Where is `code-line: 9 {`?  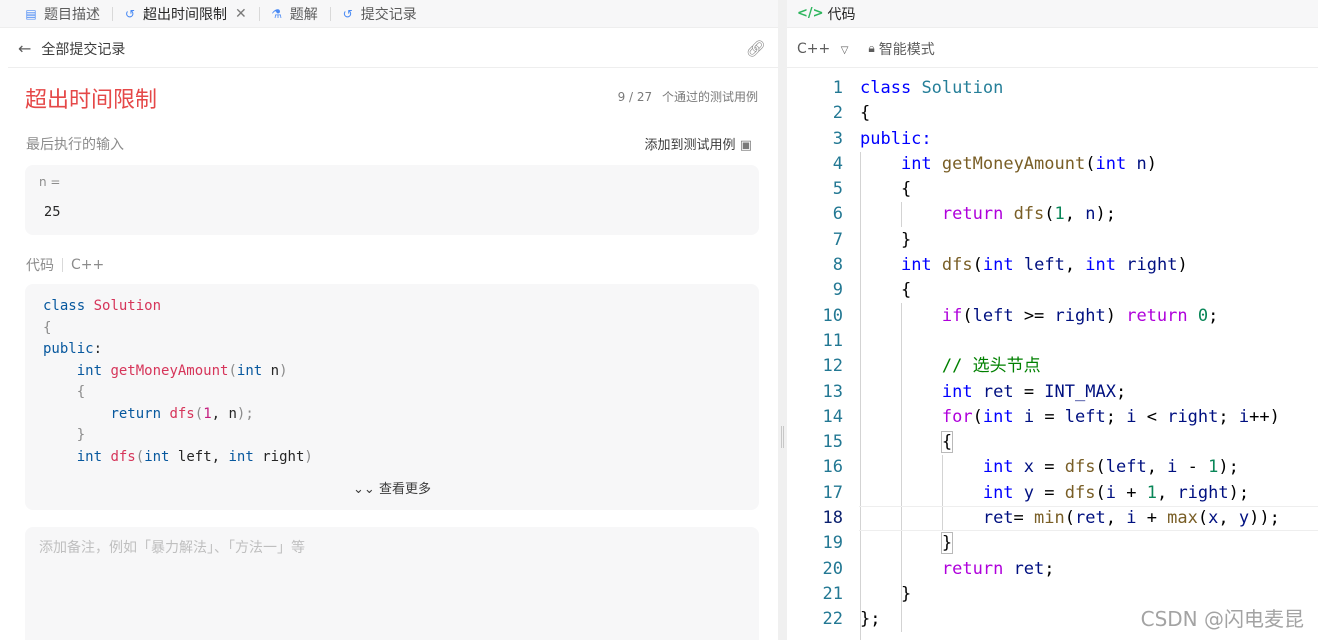 code-line: 9 { is located at coordinates (872, 290).